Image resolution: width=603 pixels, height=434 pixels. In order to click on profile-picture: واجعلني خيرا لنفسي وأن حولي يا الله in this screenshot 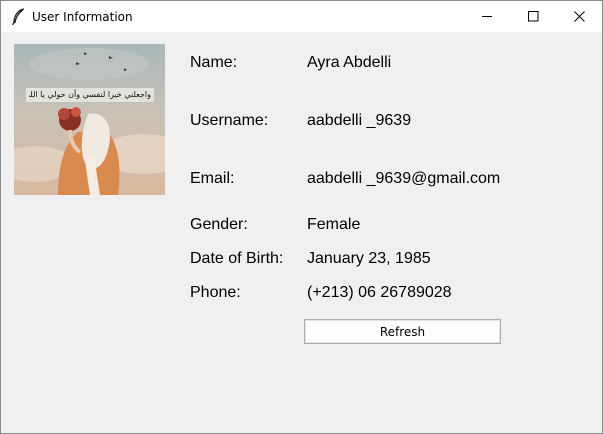, I will do `click(89, 119)`.